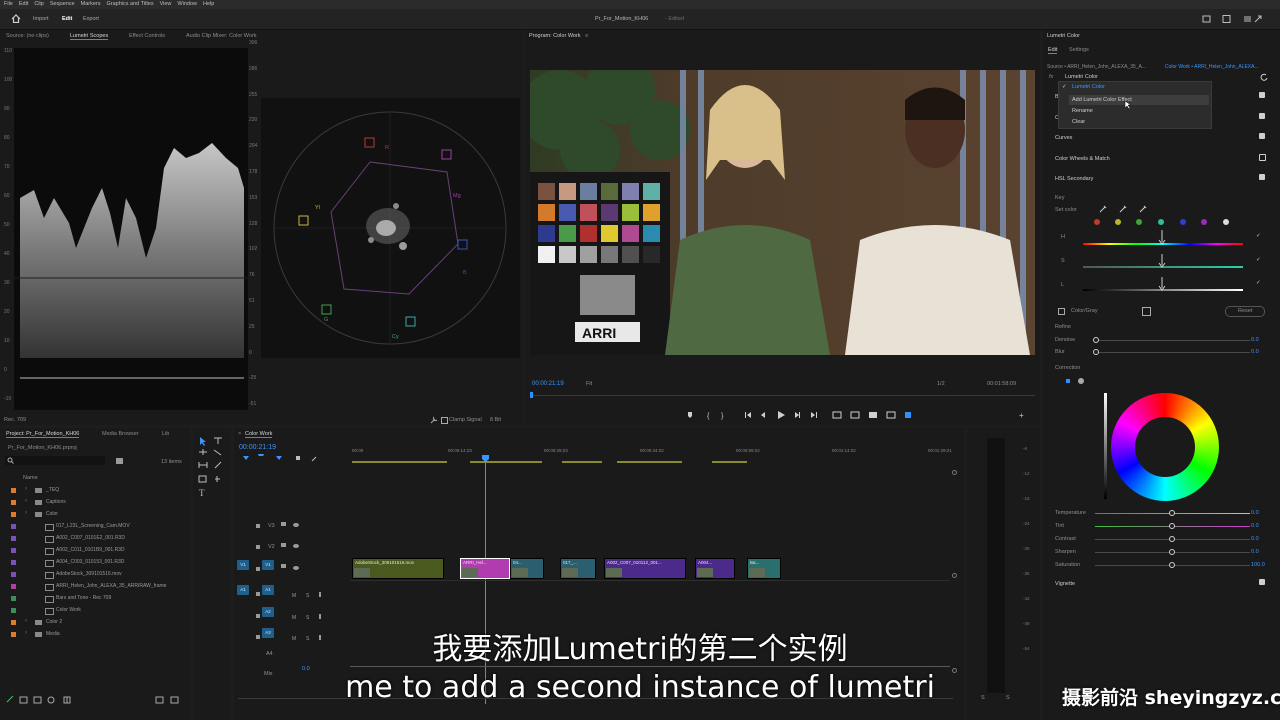 Image resolution: width=1280 pixels, height=720 pixels. I want to click on source-patch-v1: V1, so click(243, 565).